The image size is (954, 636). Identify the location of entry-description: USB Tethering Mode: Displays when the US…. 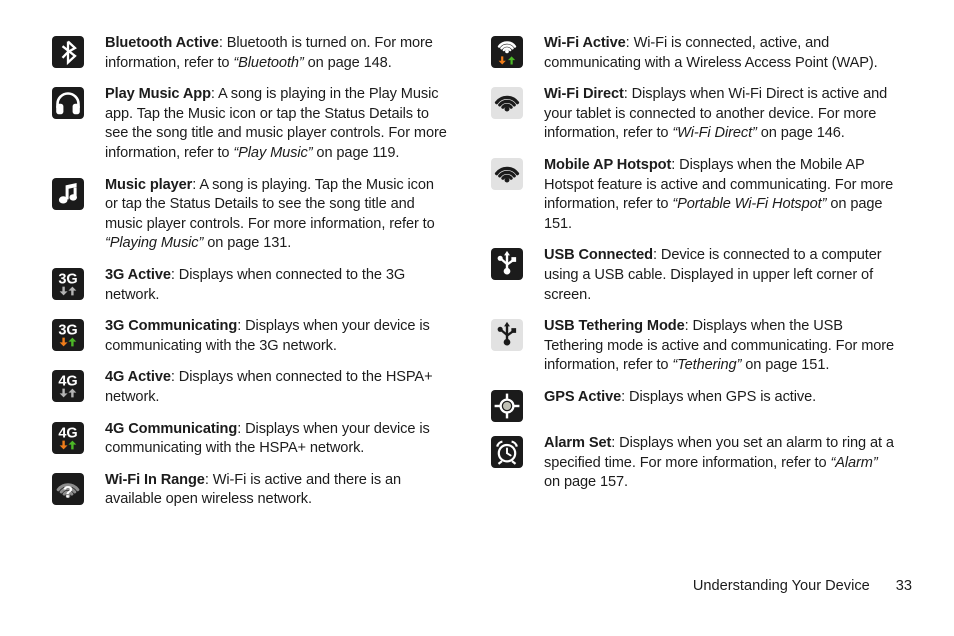
(720, 346).